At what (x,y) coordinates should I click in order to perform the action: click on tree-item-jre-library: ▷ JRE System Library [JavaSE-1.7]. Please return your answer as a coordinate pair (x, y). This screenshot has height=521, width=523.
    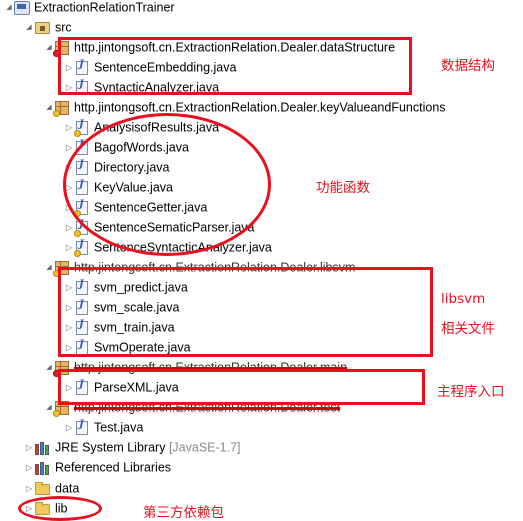
    Looking at the image, I should click on (132, 447).